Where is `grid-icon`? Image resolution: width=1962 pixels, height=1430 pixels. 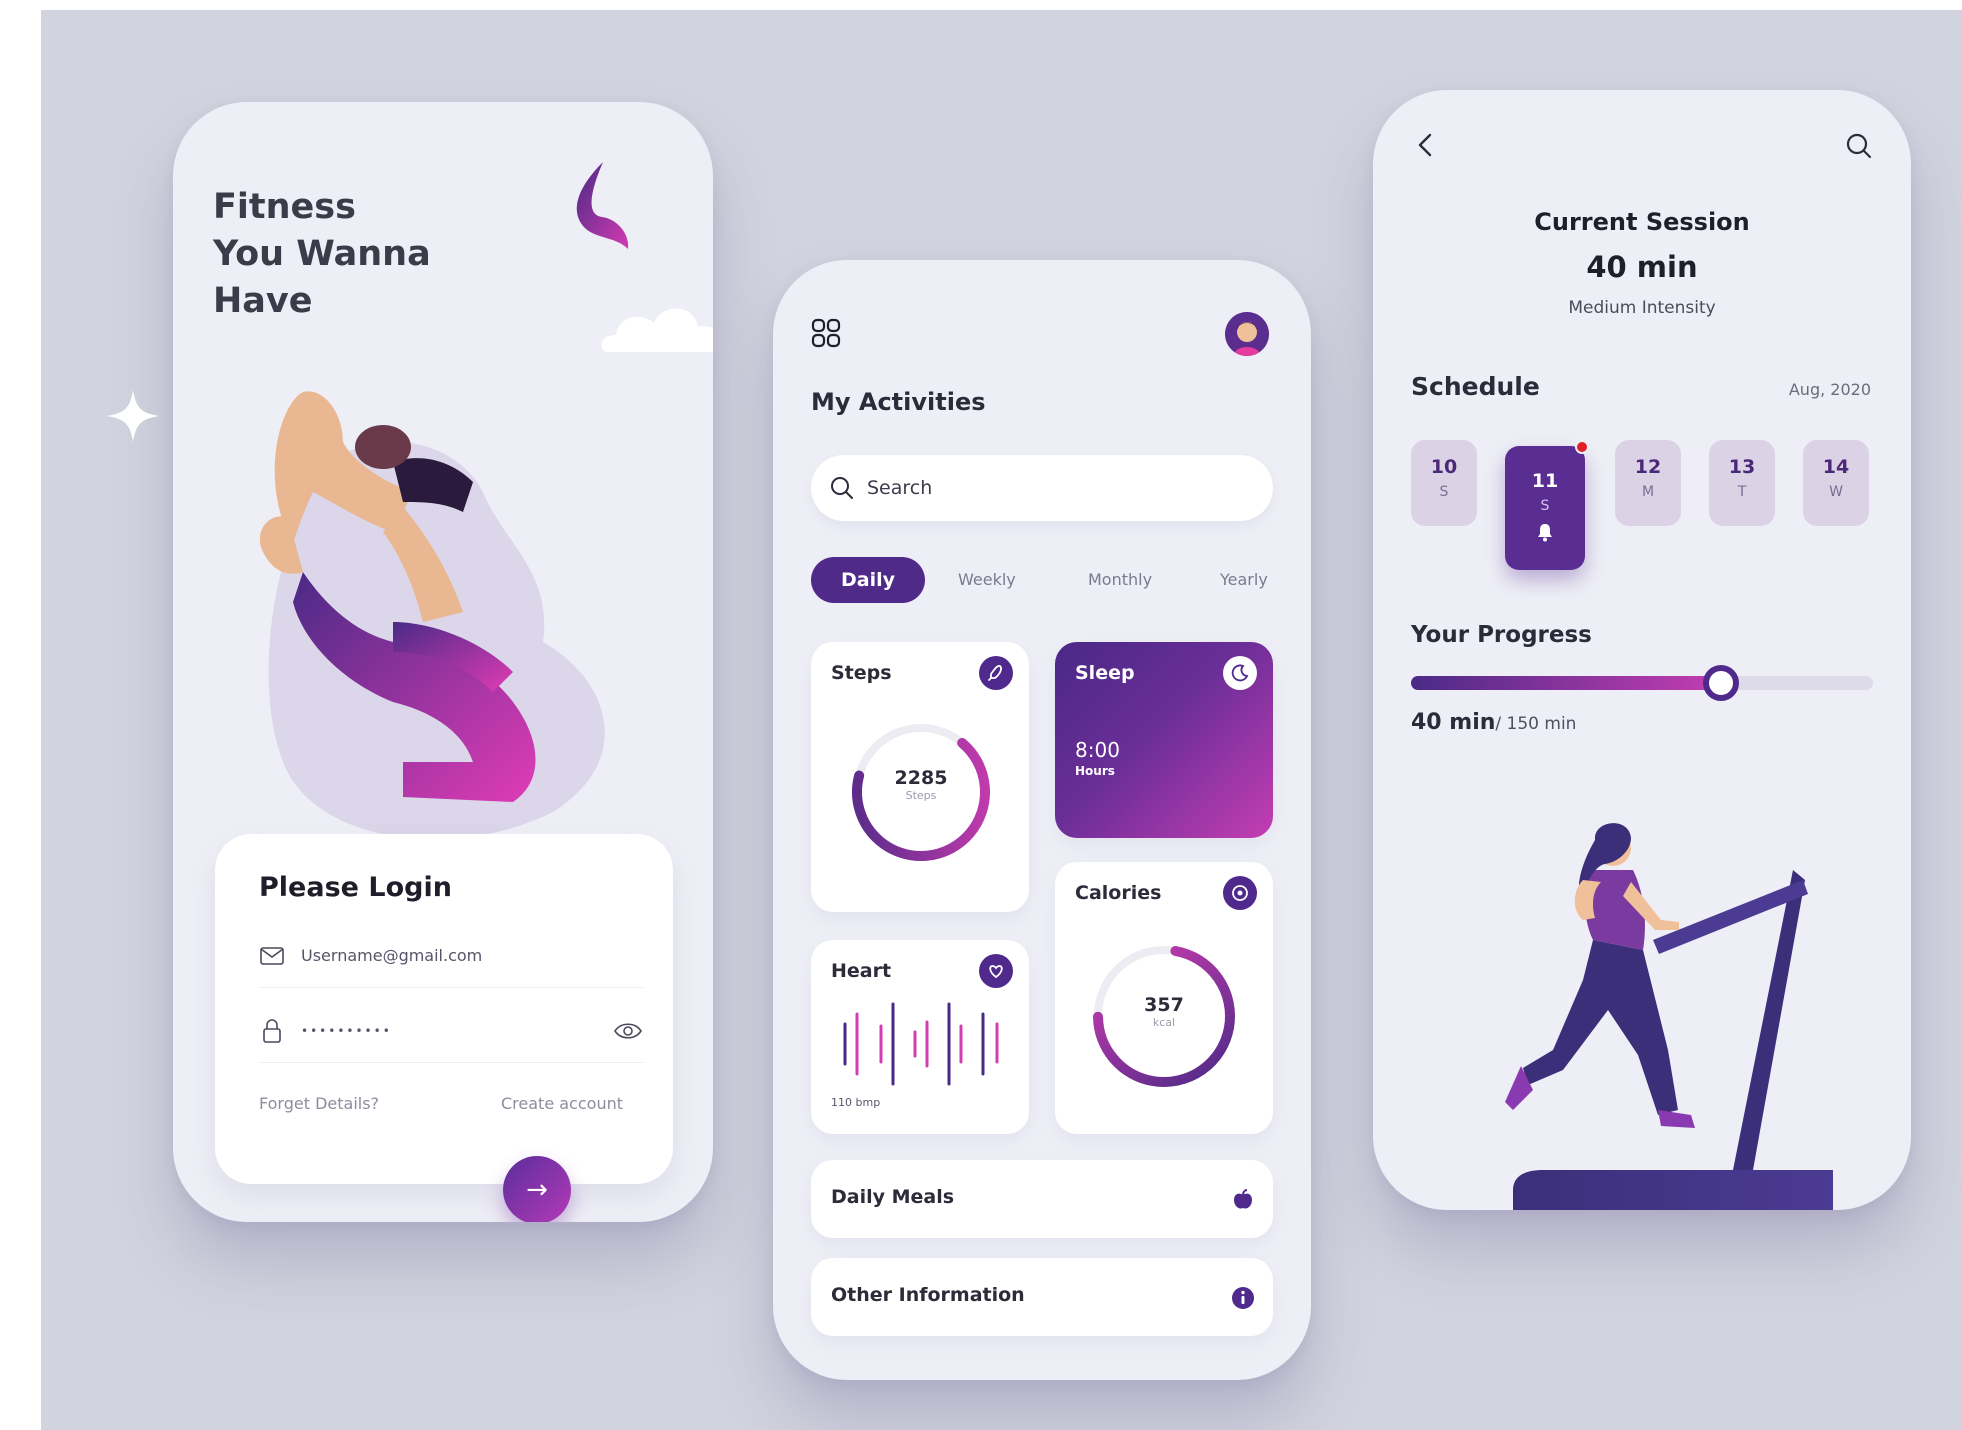 grid-icon is located at coordinates (826, 333).